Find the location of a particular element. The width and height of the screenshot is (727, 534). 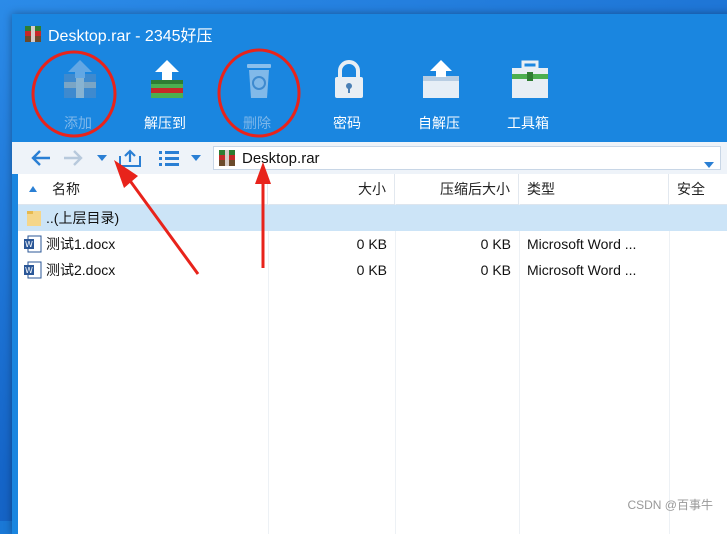

password-button: 密码 is located at coordinates (347, 97).